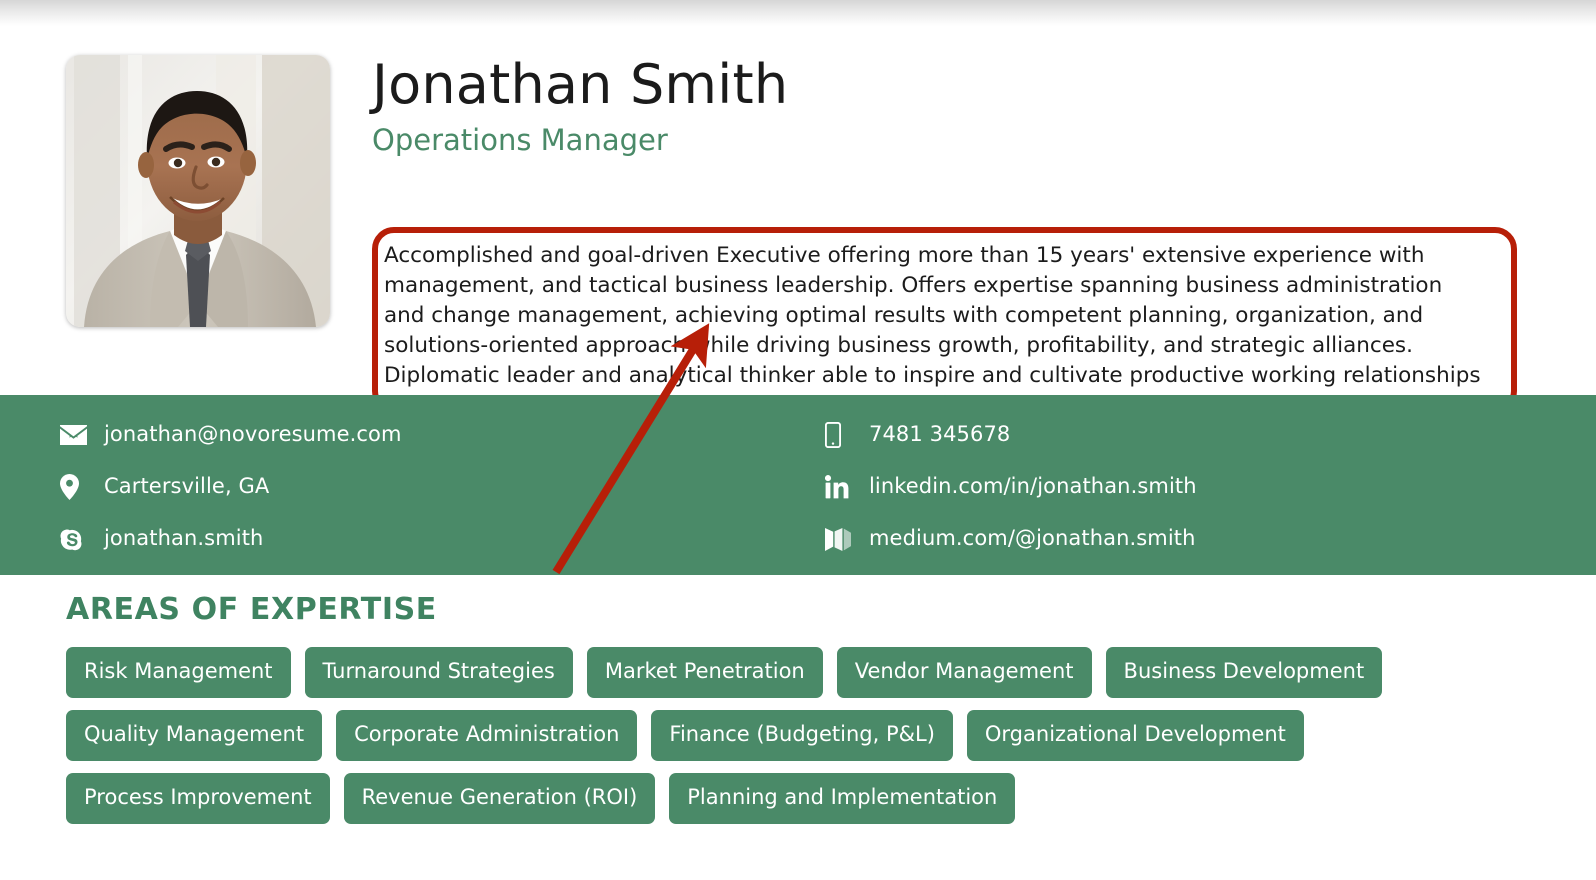 This screenshot has width=1596, height=880. I want to click on profile-photo-image, so click(198, 191).